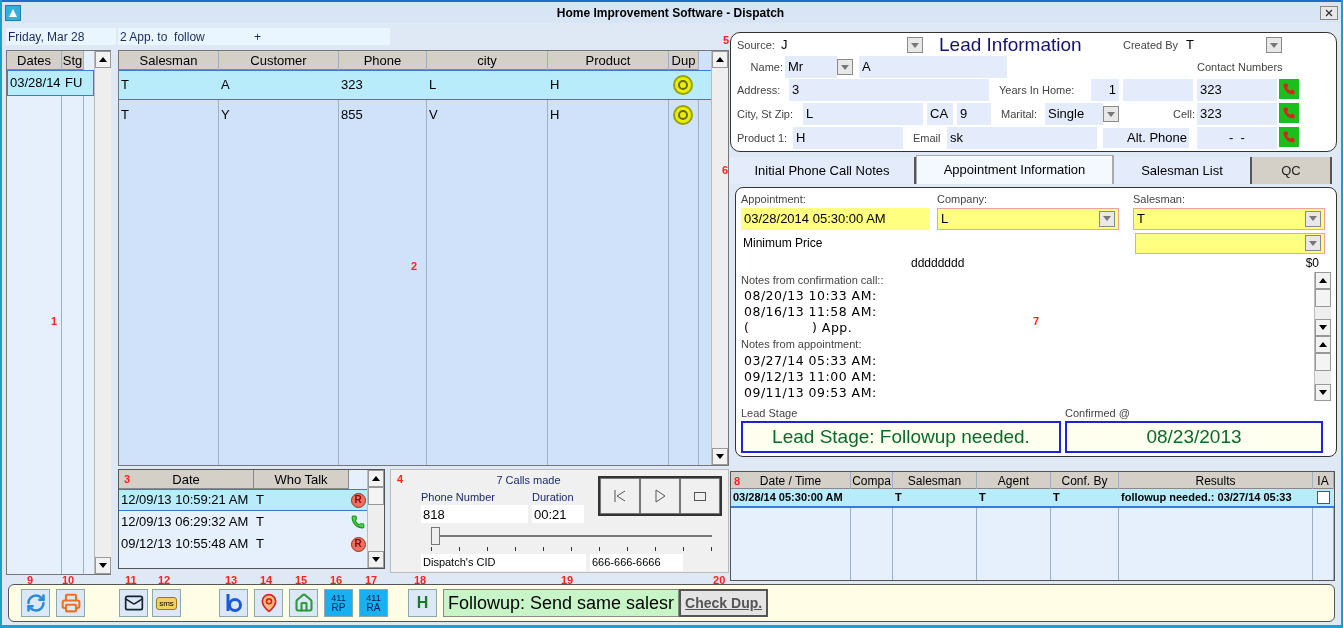 Image resolution: width=1343 pixels, height=628 pixels. What do you see at coordinates (1032, 498) in the screenshot?
I see `table-row: 03/28/14 05:30:00 AM T T T followup needed.: 03/27/14 05:33` at bounding box center [1032, 498].